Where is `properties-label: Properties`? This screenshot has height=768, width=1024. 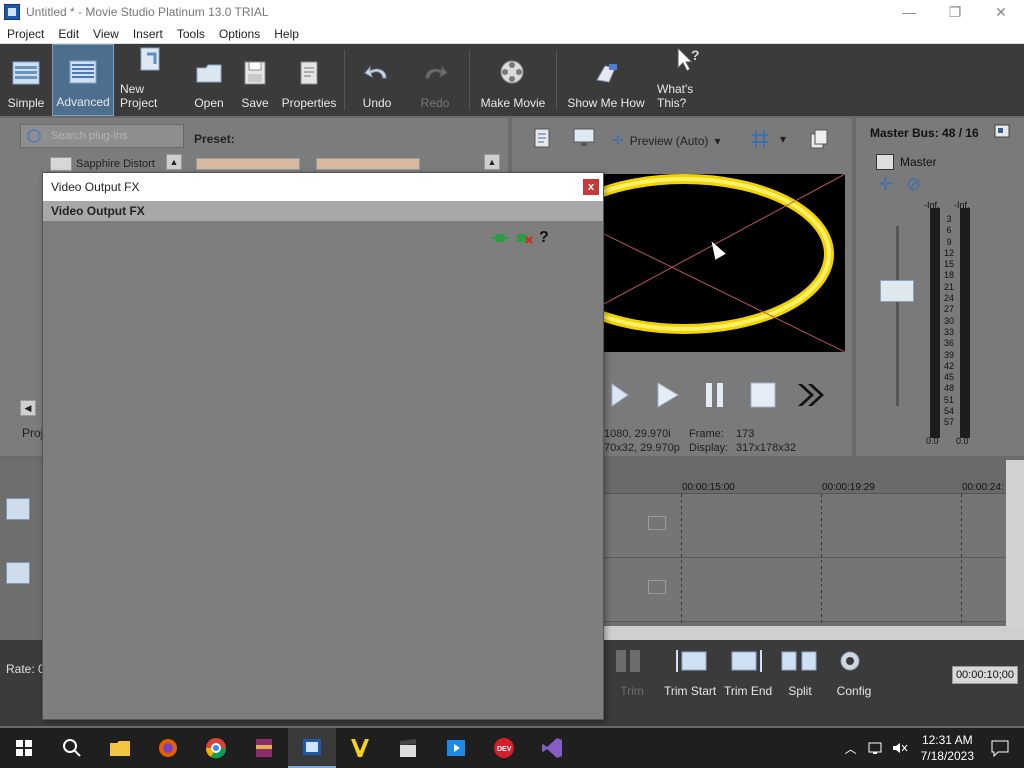 properties-label: Properties is located at coordinates (309, 103).